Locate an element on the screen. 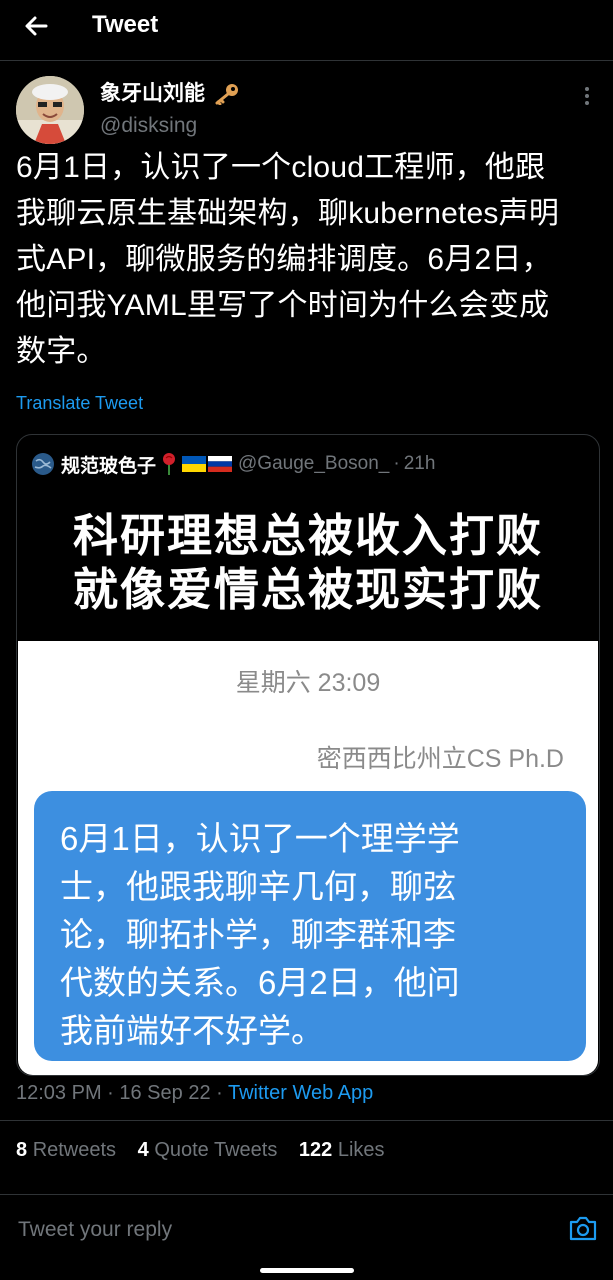  retweets-stat: 8 Retweets is located at coordinates (66, 1150).